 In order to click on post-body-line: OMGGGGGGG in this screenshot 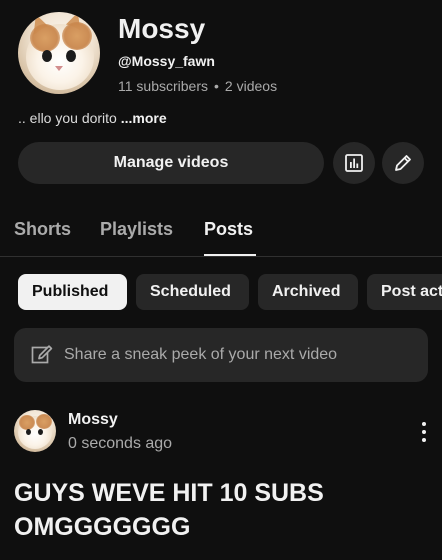, I will do `click(102, 527)`.